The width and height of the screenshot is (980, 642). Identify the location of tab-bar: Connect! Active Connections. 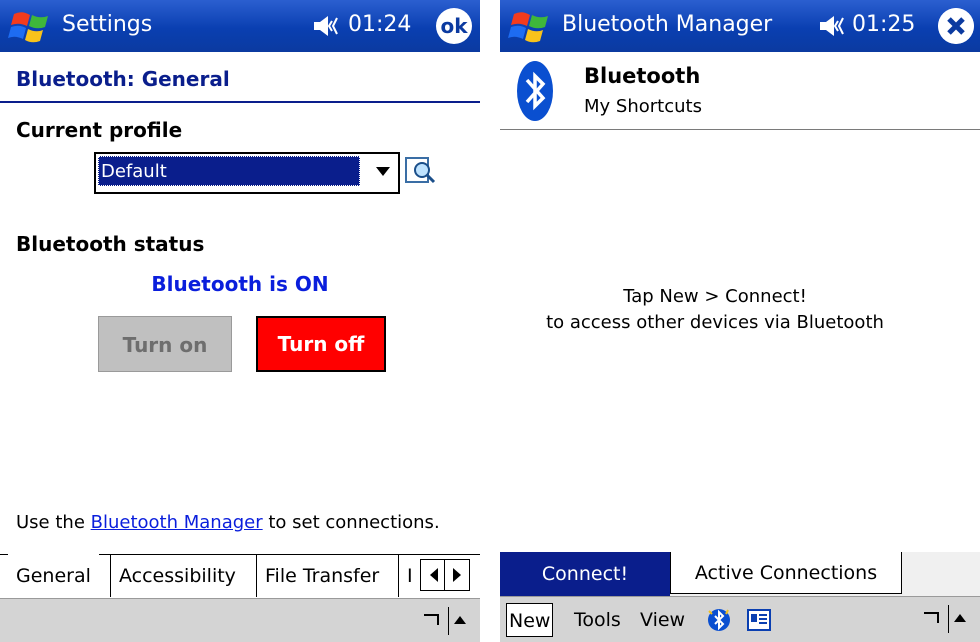
(740, 574).